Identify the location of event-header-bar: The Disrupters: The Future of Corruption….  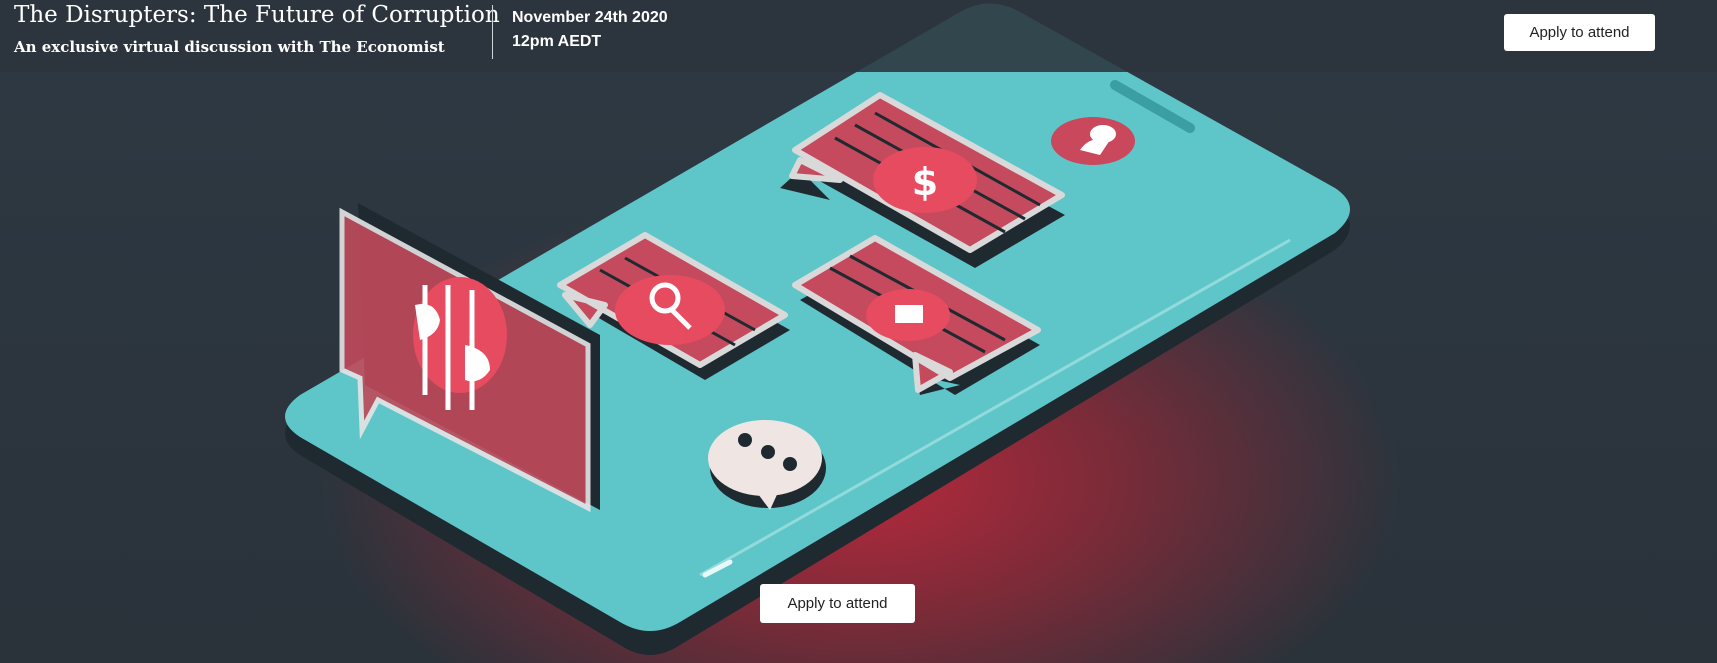
(858, 36).